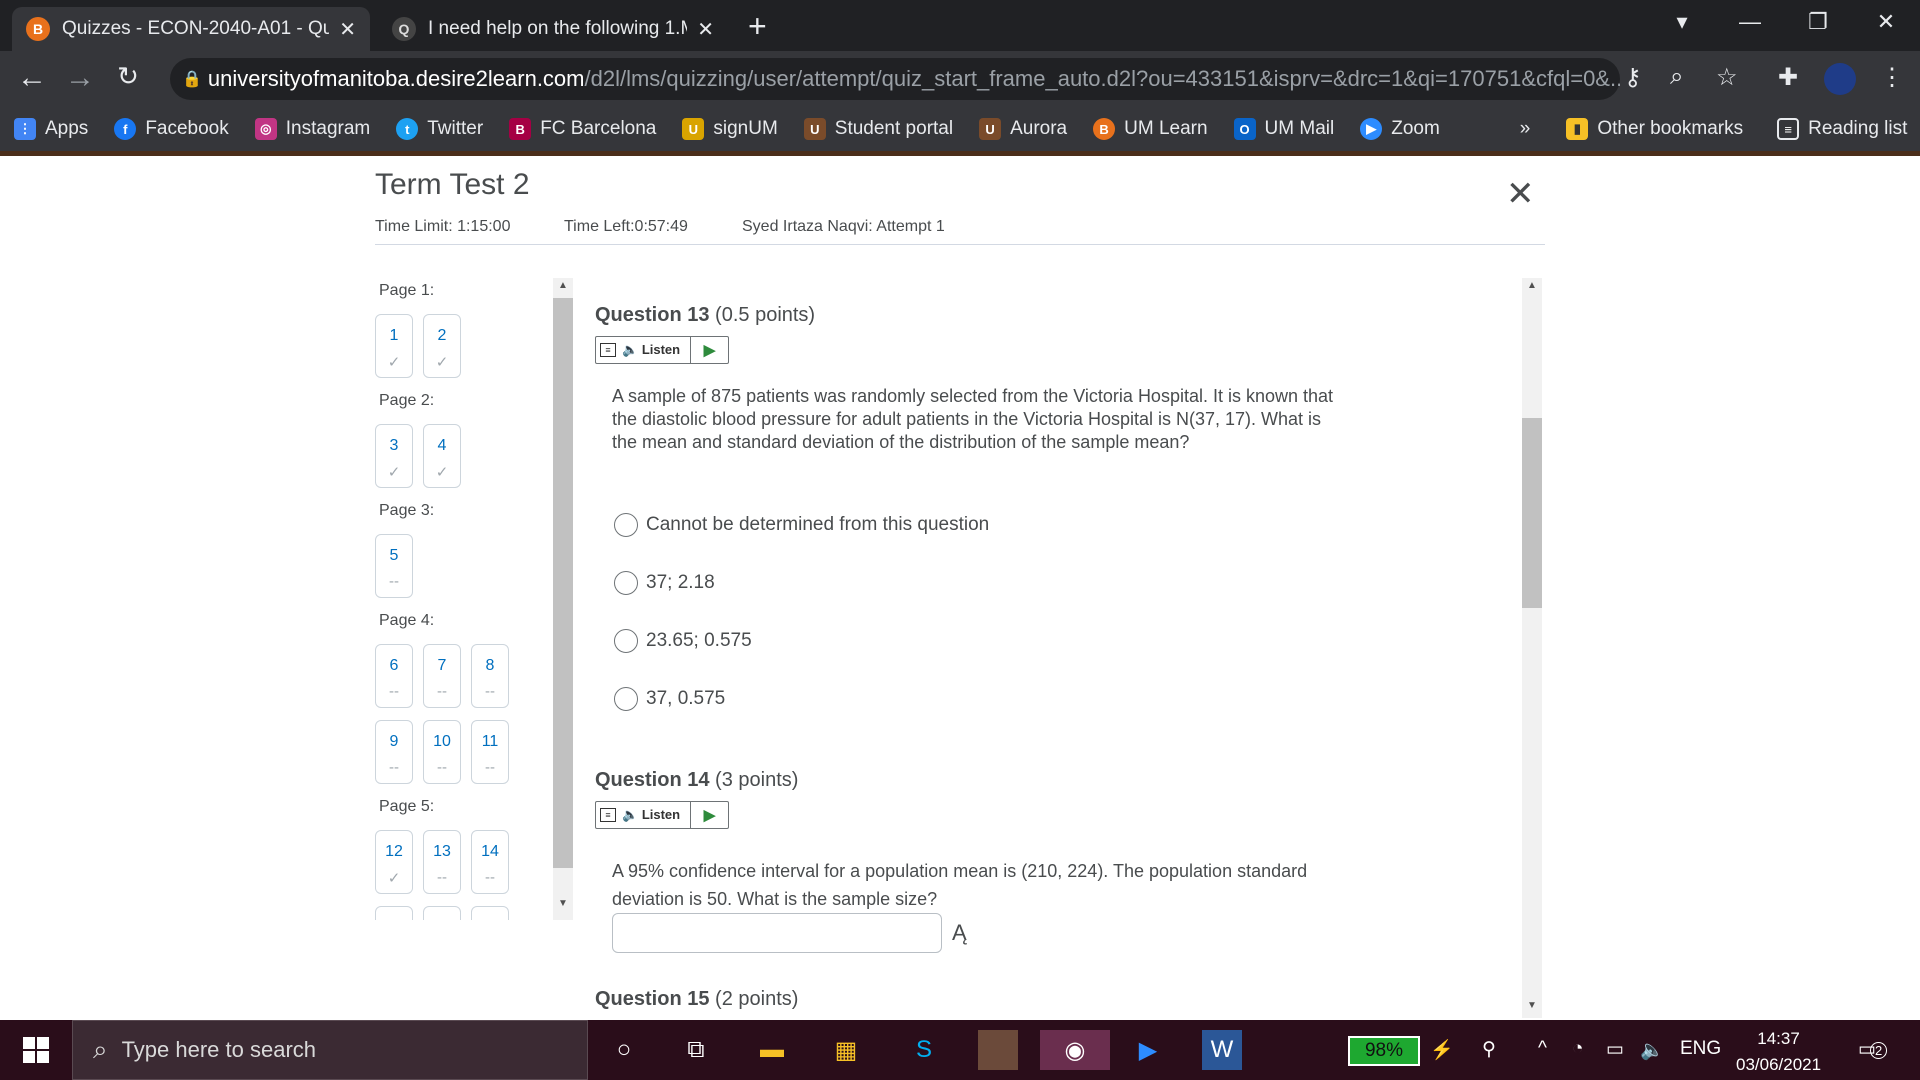 The width and height of the screenshot is (1920, 1080). I want to click on bookmark-other: ▮ Other bookmarks, so click(1654, 129).